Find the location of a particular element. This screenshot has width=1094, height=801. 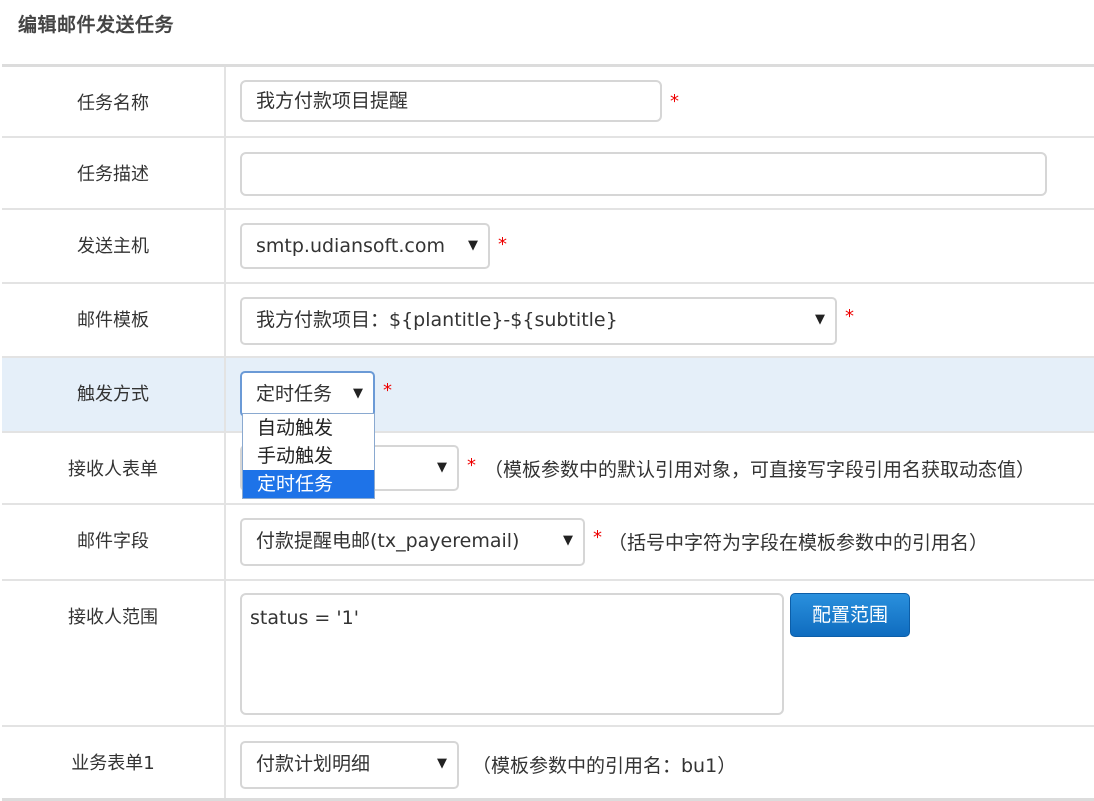

row-trigger: 触发方式 定时任务 ▼ * is located at coordinates (548, 395).